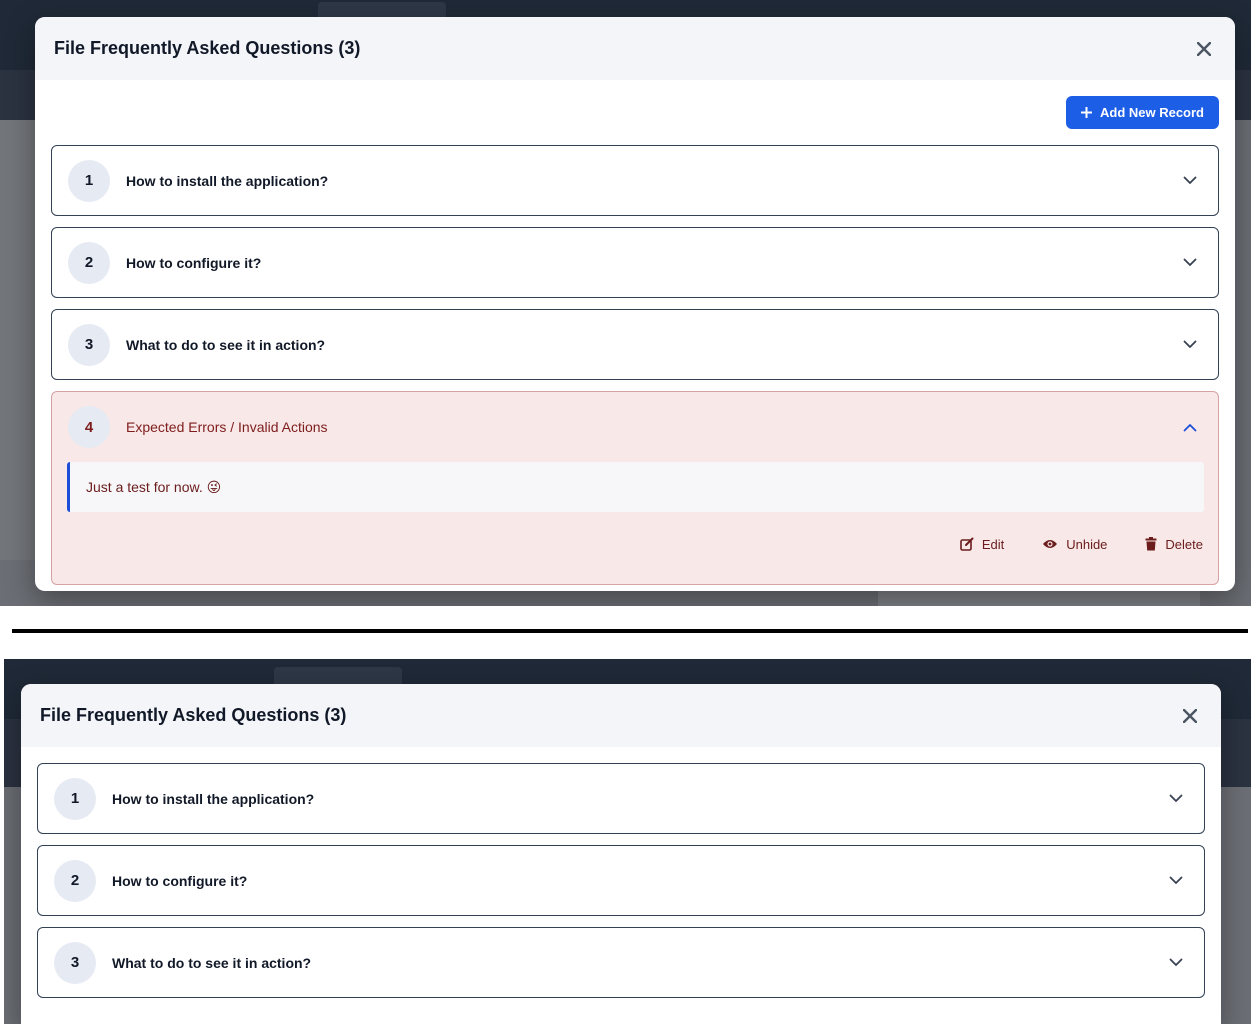 Image resolution: width=1251 pixels, height=1024 pixels. I want to click on edit-label: Edit, so click(993, 544).